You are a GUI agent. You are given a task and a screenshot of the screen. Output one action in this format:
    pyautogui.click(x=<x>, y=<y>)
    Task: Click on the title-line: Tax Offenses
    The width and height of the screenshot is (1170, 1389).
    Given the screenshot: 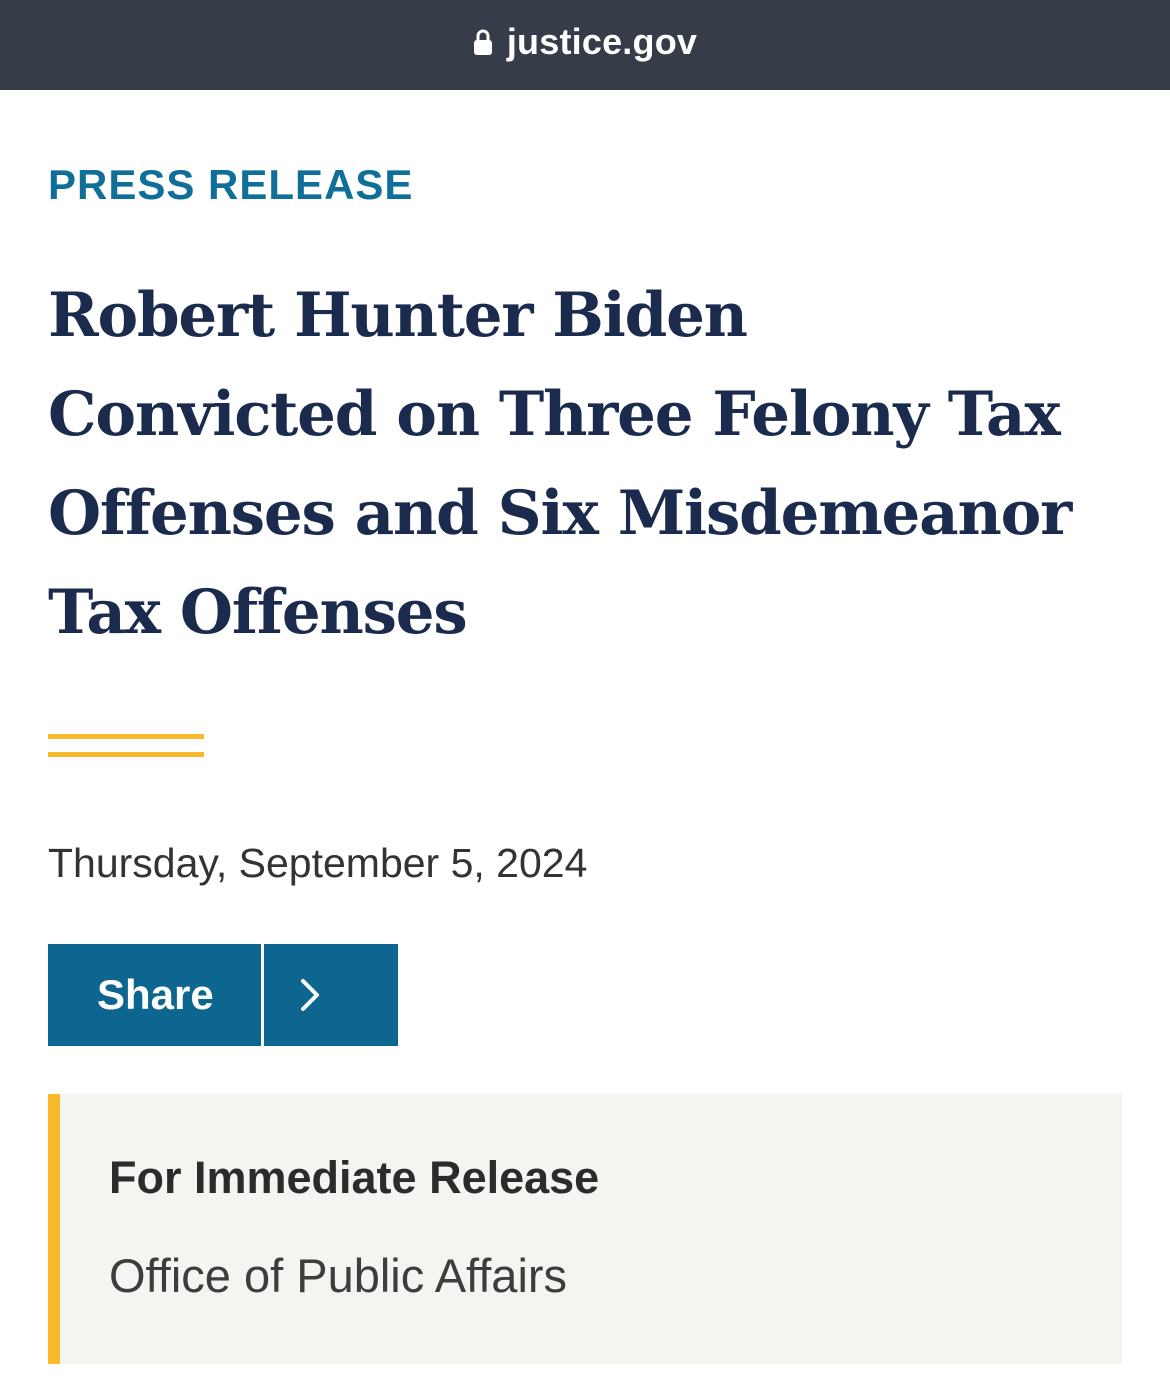 What is the action you would take?
    pyautogui.click(x=258, y=612)
    